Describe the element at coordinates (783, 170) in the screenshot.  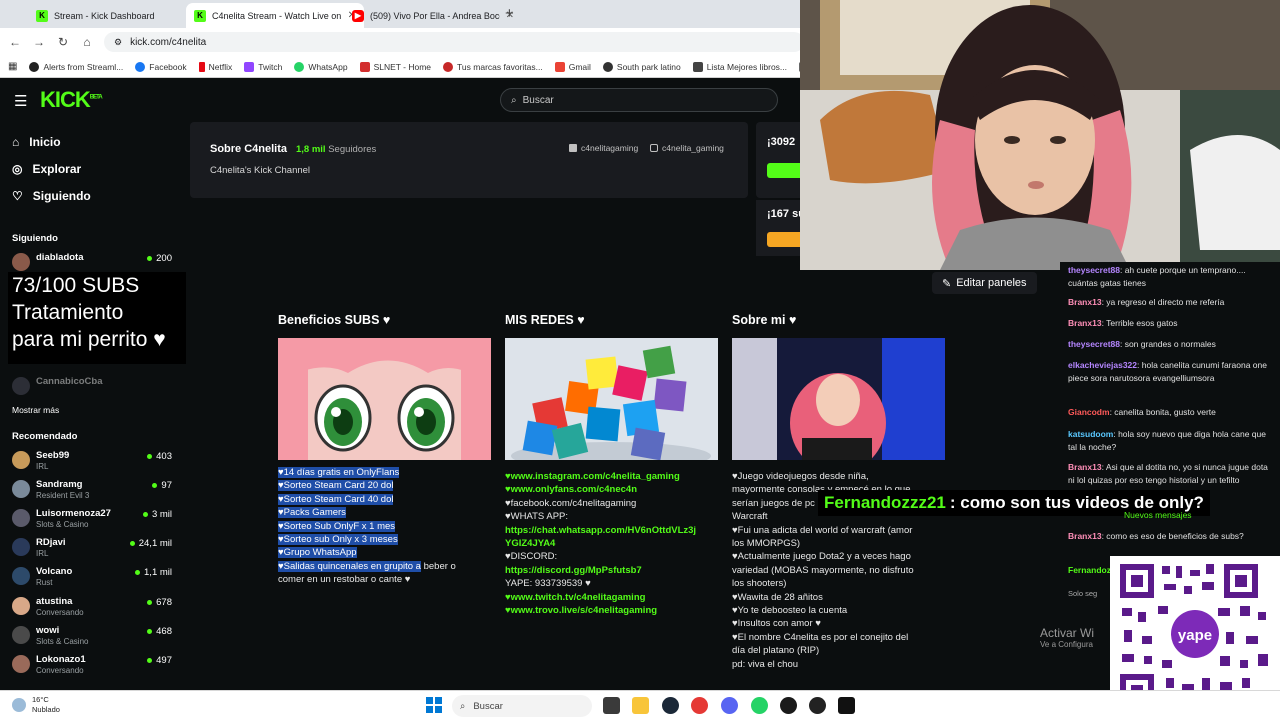
I see `goal-first-bar` at that location.